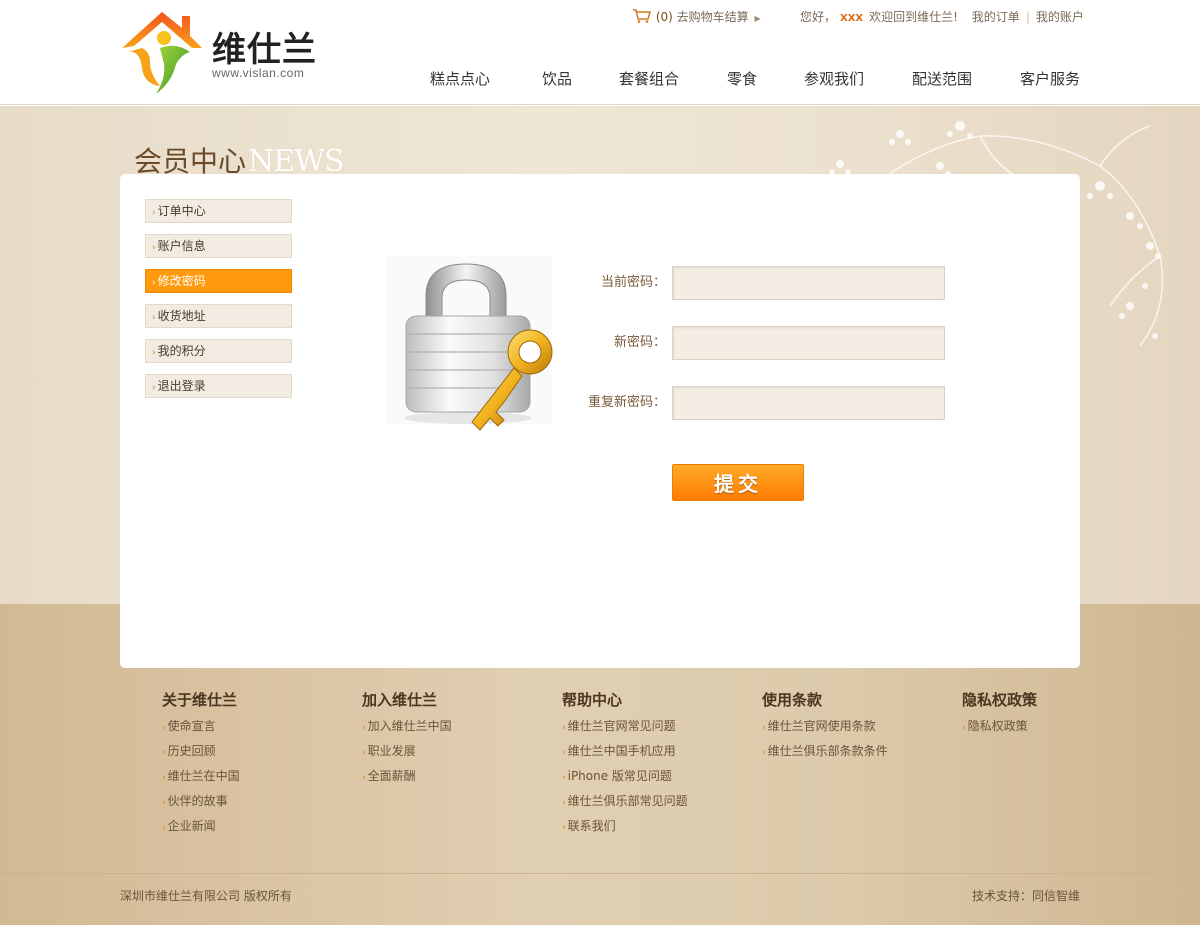 The height and width of the screenshot is (925, 1200). I want to click on site-logo: 维仕兰 www.vislan.com, so click(220, 52).